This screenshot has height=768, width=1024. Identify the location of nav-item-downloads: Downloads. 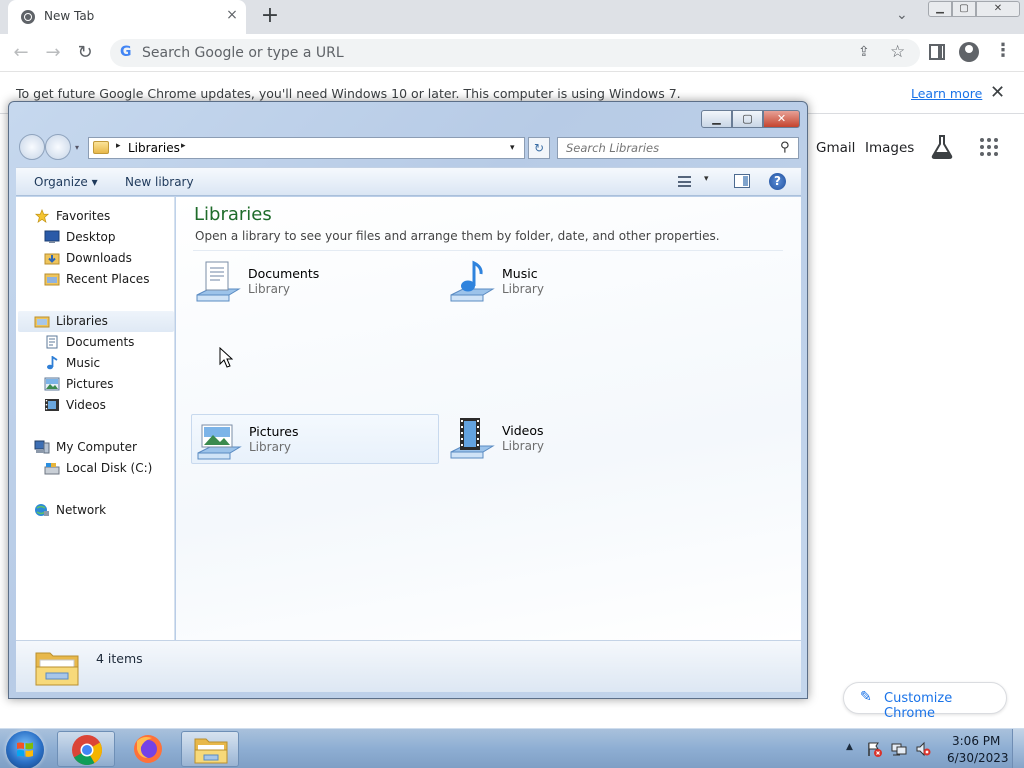
(104, 258).